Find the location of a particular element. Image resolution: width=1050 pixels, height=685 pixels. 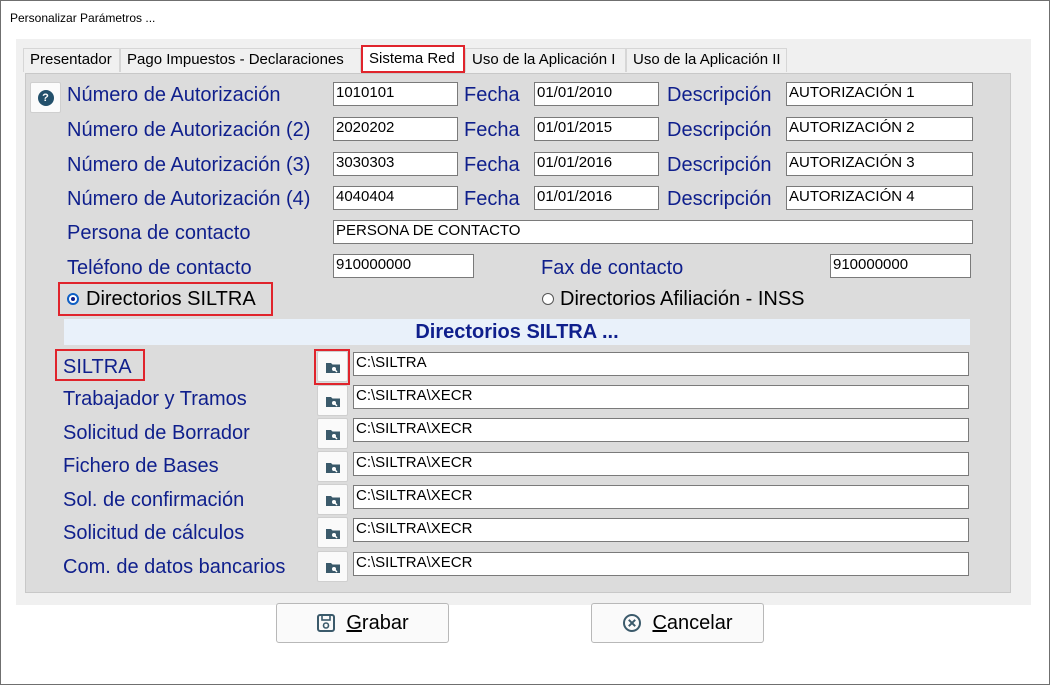

cancel-button: Cancelar is located at coordinates (677, 623).